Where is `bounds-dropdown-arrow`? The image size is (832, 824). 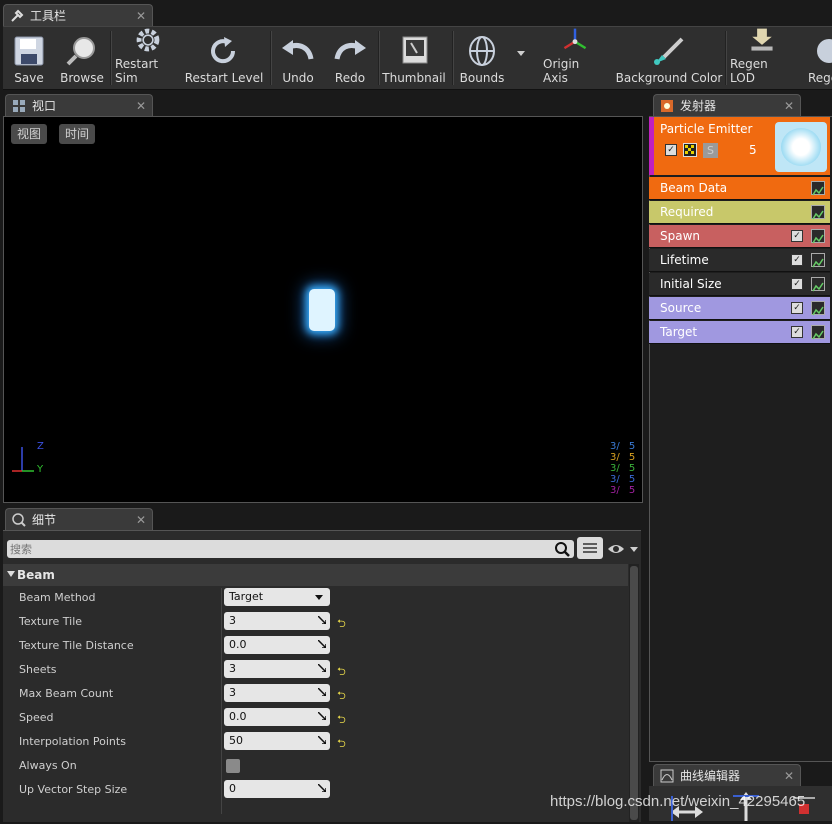
bounds-dropdown-arrow is located at coordinates (521, 53).